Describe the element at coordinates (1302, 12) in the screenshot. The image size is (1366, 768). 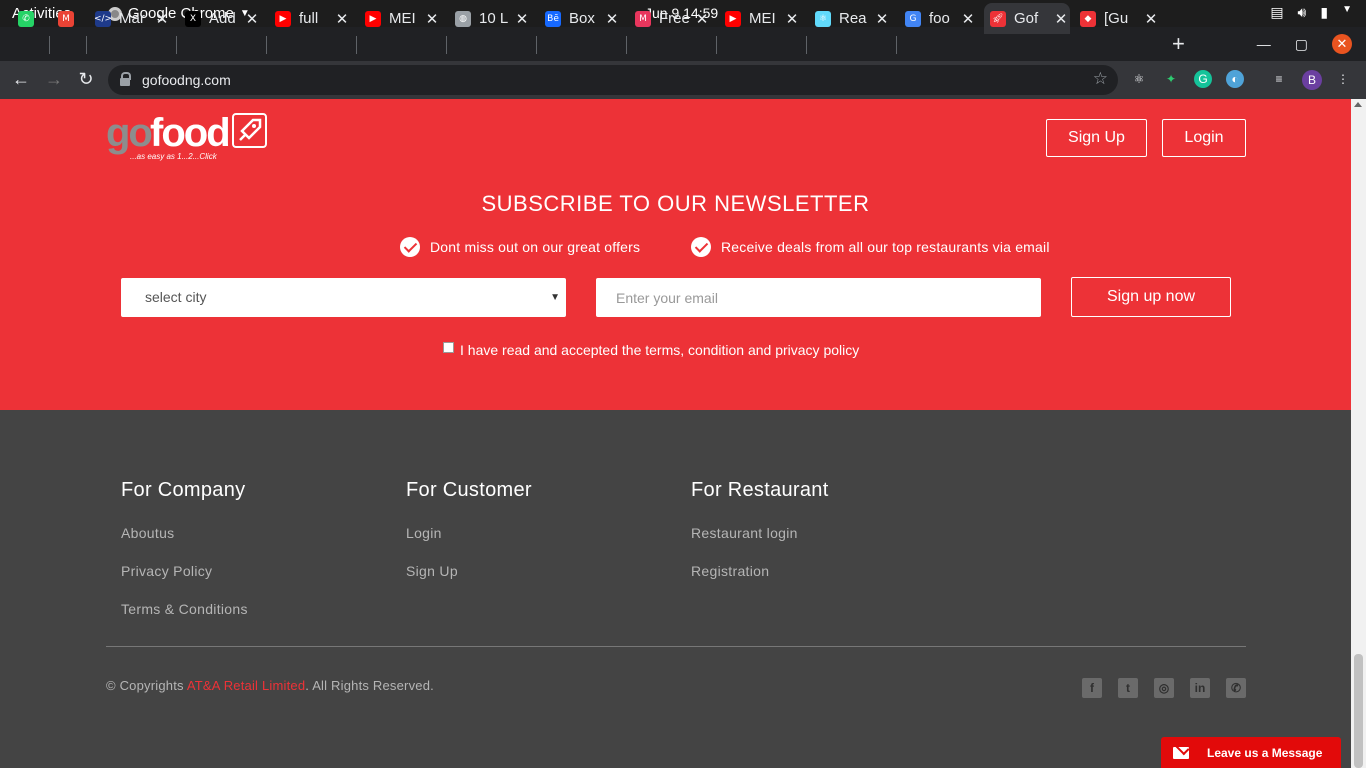
I see `volume-icon: 🔊︎` at that location.